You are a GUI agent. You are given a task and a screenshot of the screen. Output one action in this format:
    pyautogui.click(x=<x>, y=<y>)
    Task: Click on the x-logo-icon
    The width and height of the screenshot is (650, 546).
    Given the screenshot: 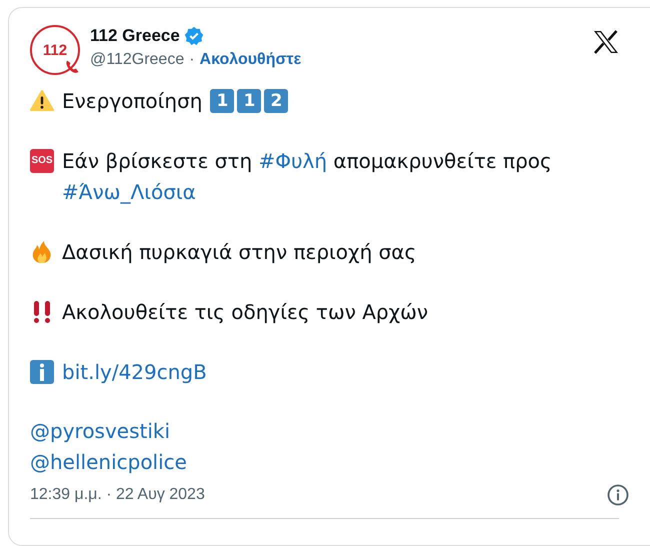 What is the action you would take?
    pyautogui.click(x=606, y=42)
    